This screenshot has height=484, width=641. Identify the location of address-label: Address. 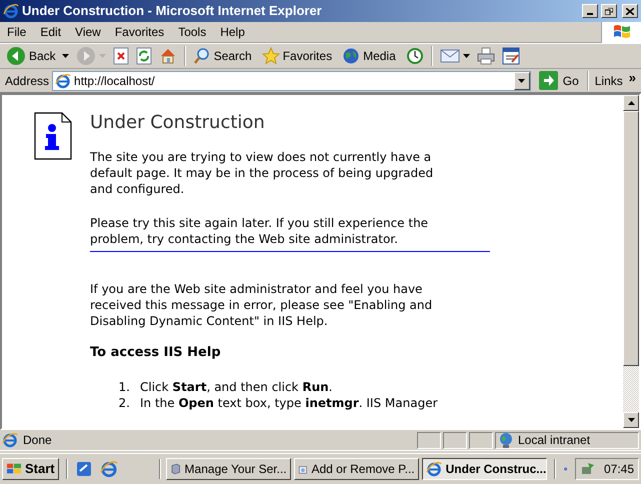
(27, 81).